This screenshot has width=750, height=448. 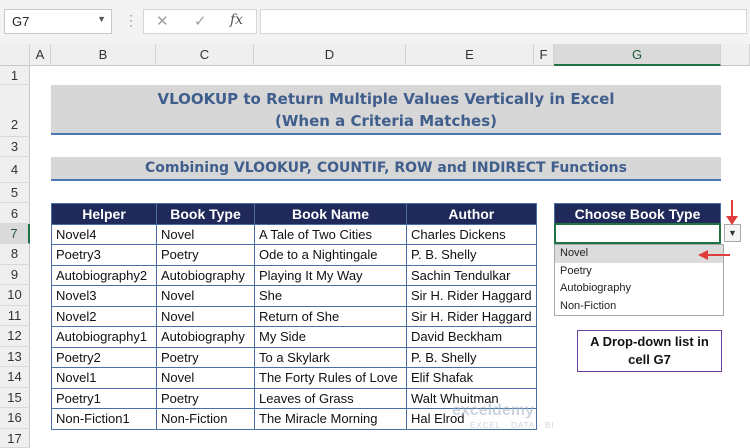 What do you see at coordinates (330, 234) in the screenshot?
I see `cell: A Tale of Two Cities` at bounding box center [330, 234].